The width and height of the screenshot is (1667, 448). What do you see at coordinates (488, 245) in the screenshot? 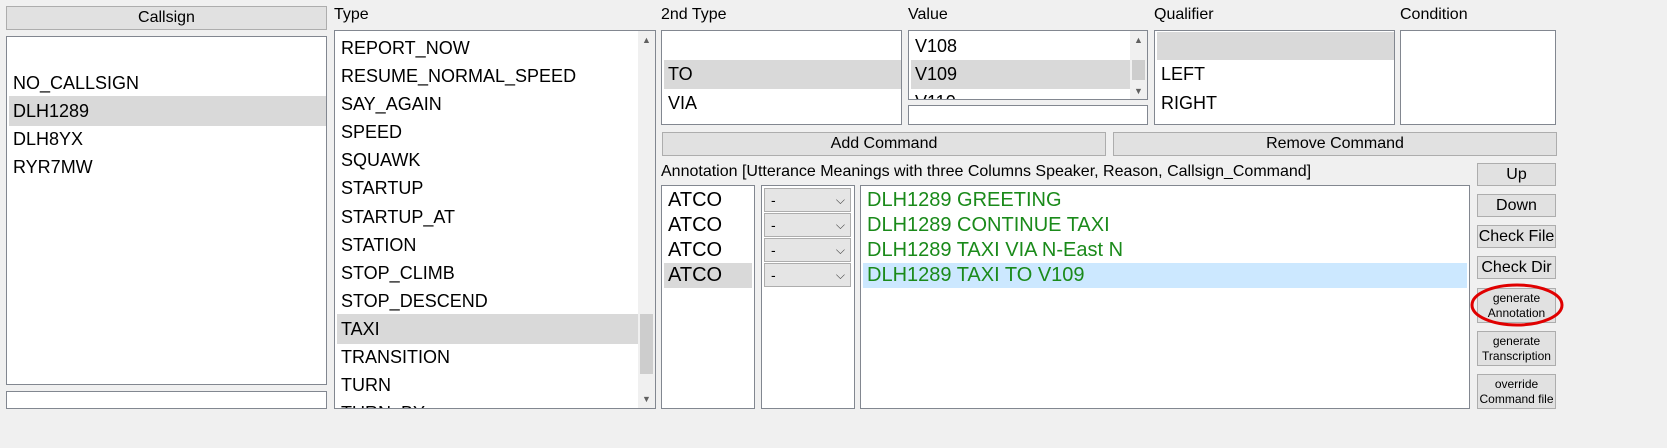
I see `list-item: STATION` at bounding box center [488, 245].